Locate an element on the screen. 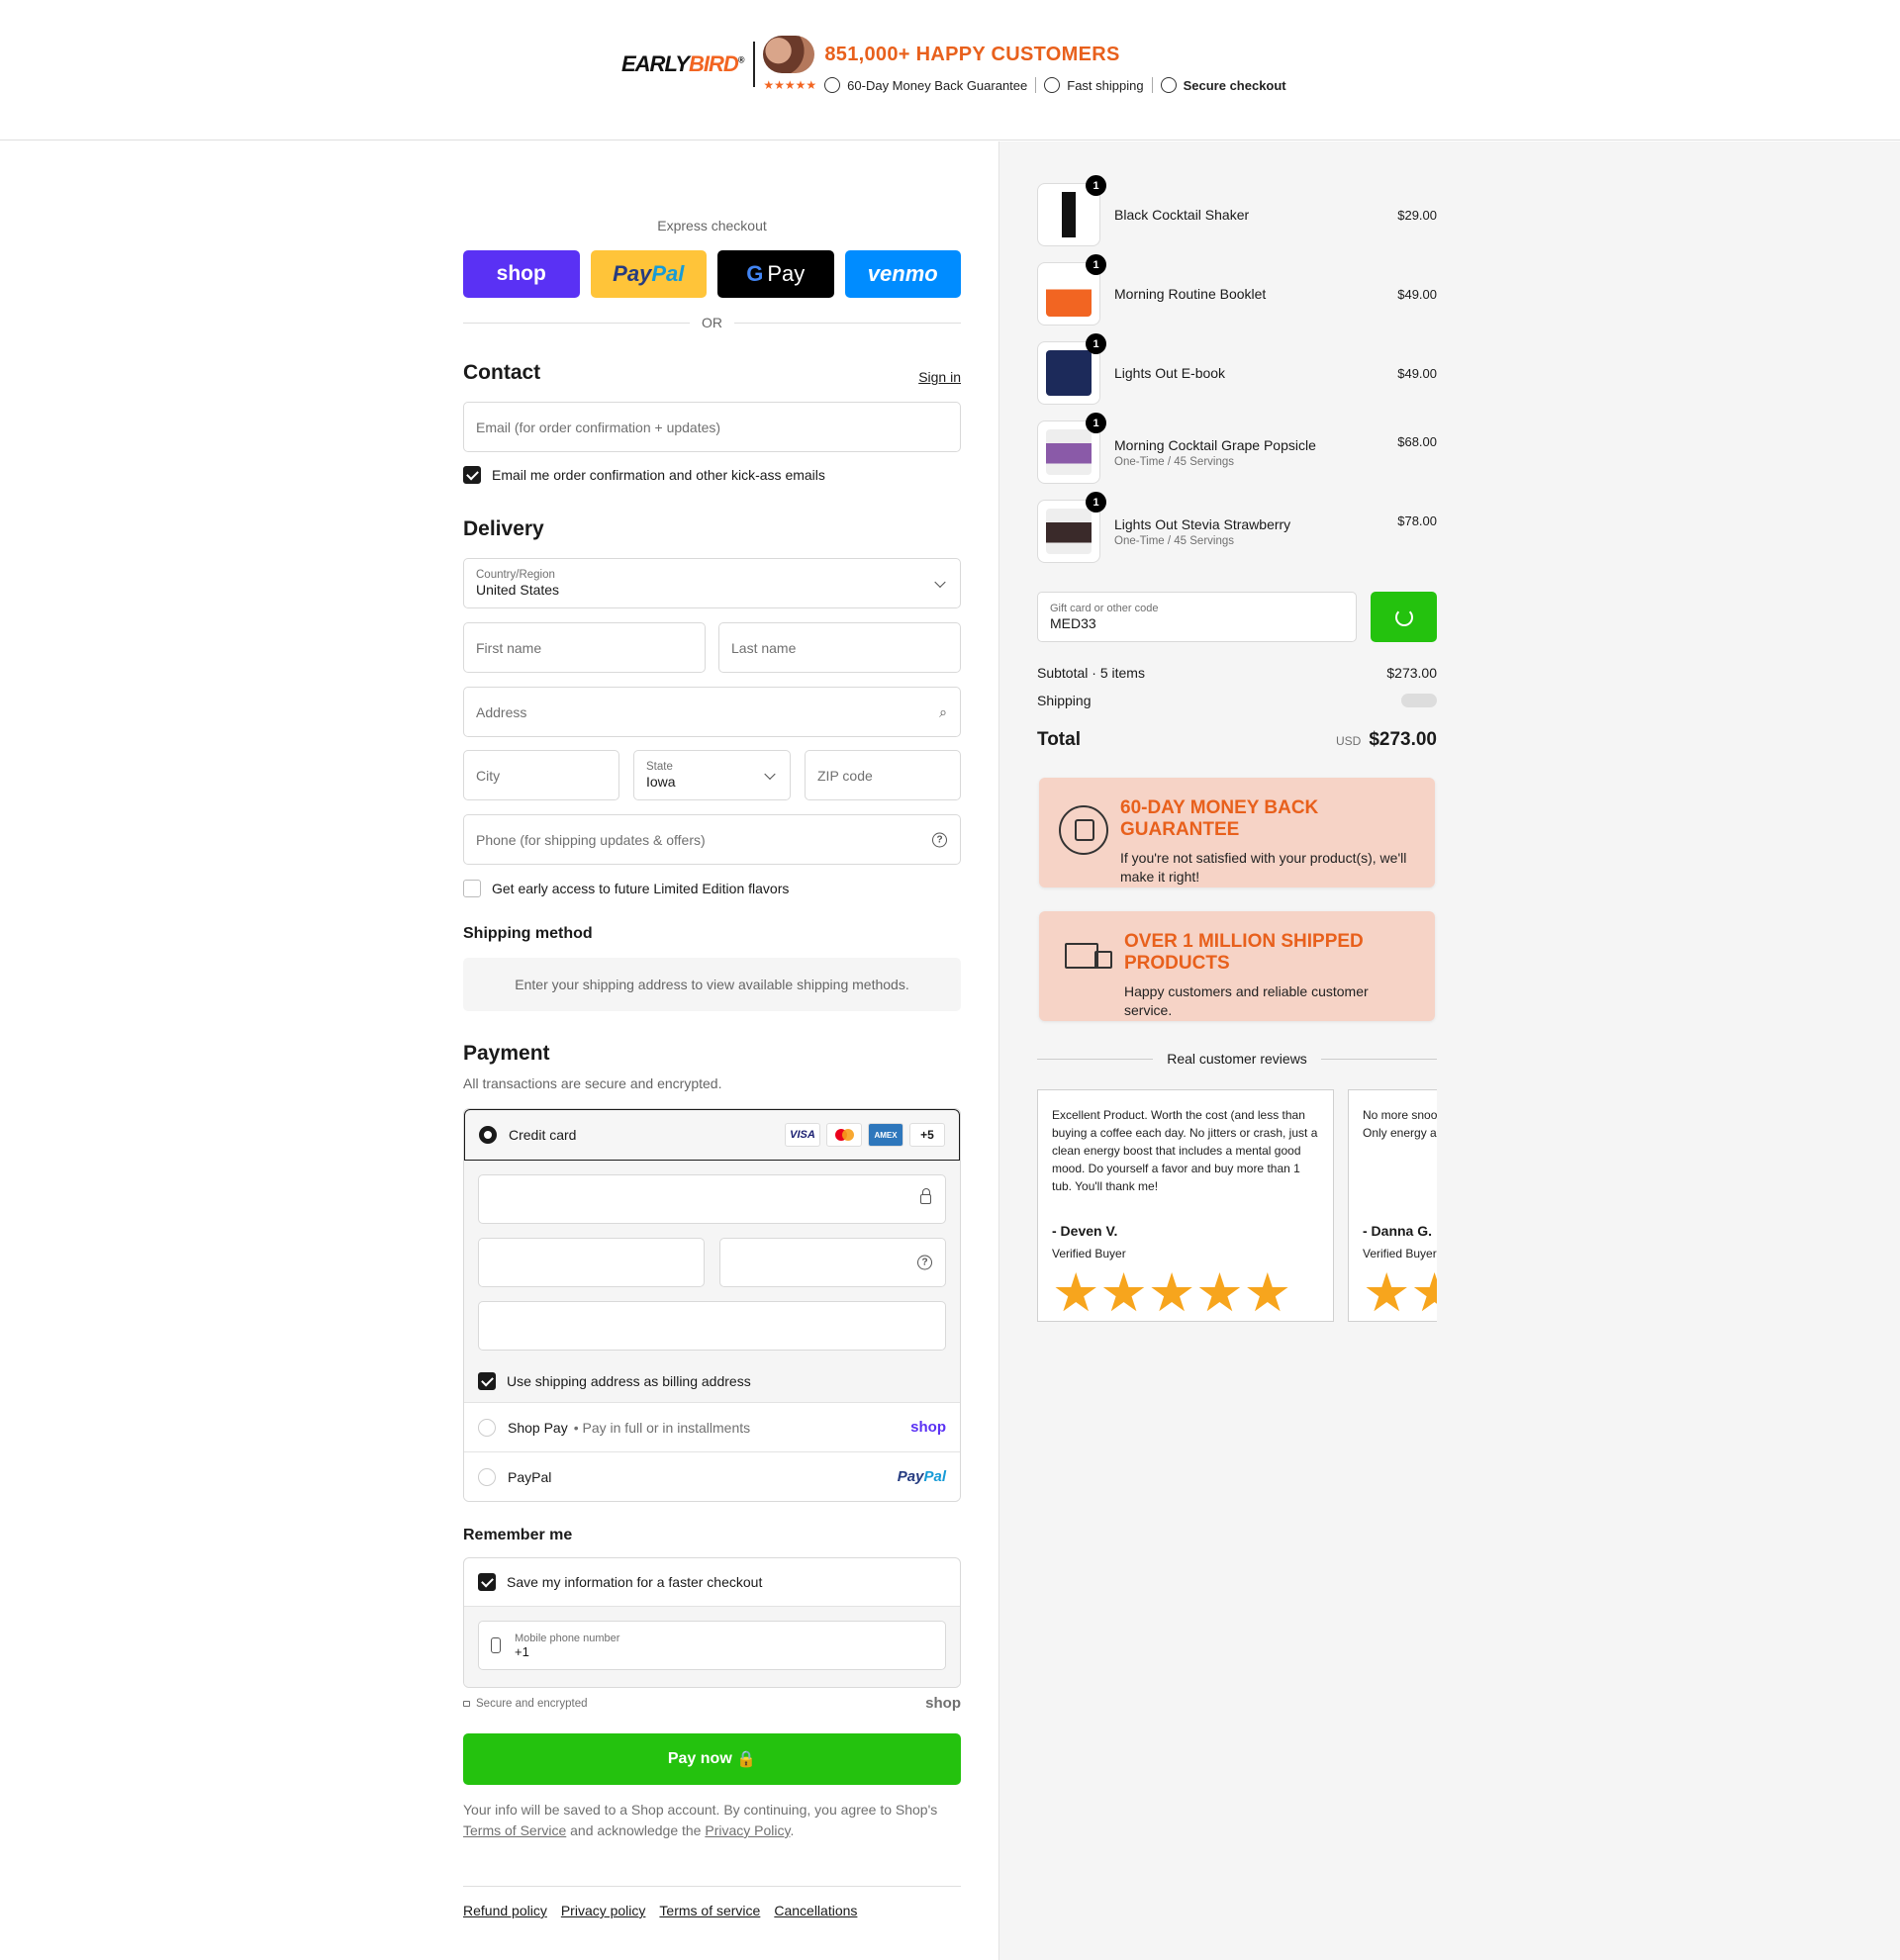 Image resolution: width=1900 pixels, height=1960 pixels. express-checkout-buttons: shop Pay Pal G Pay venmo is located at coordinates (712, 274).